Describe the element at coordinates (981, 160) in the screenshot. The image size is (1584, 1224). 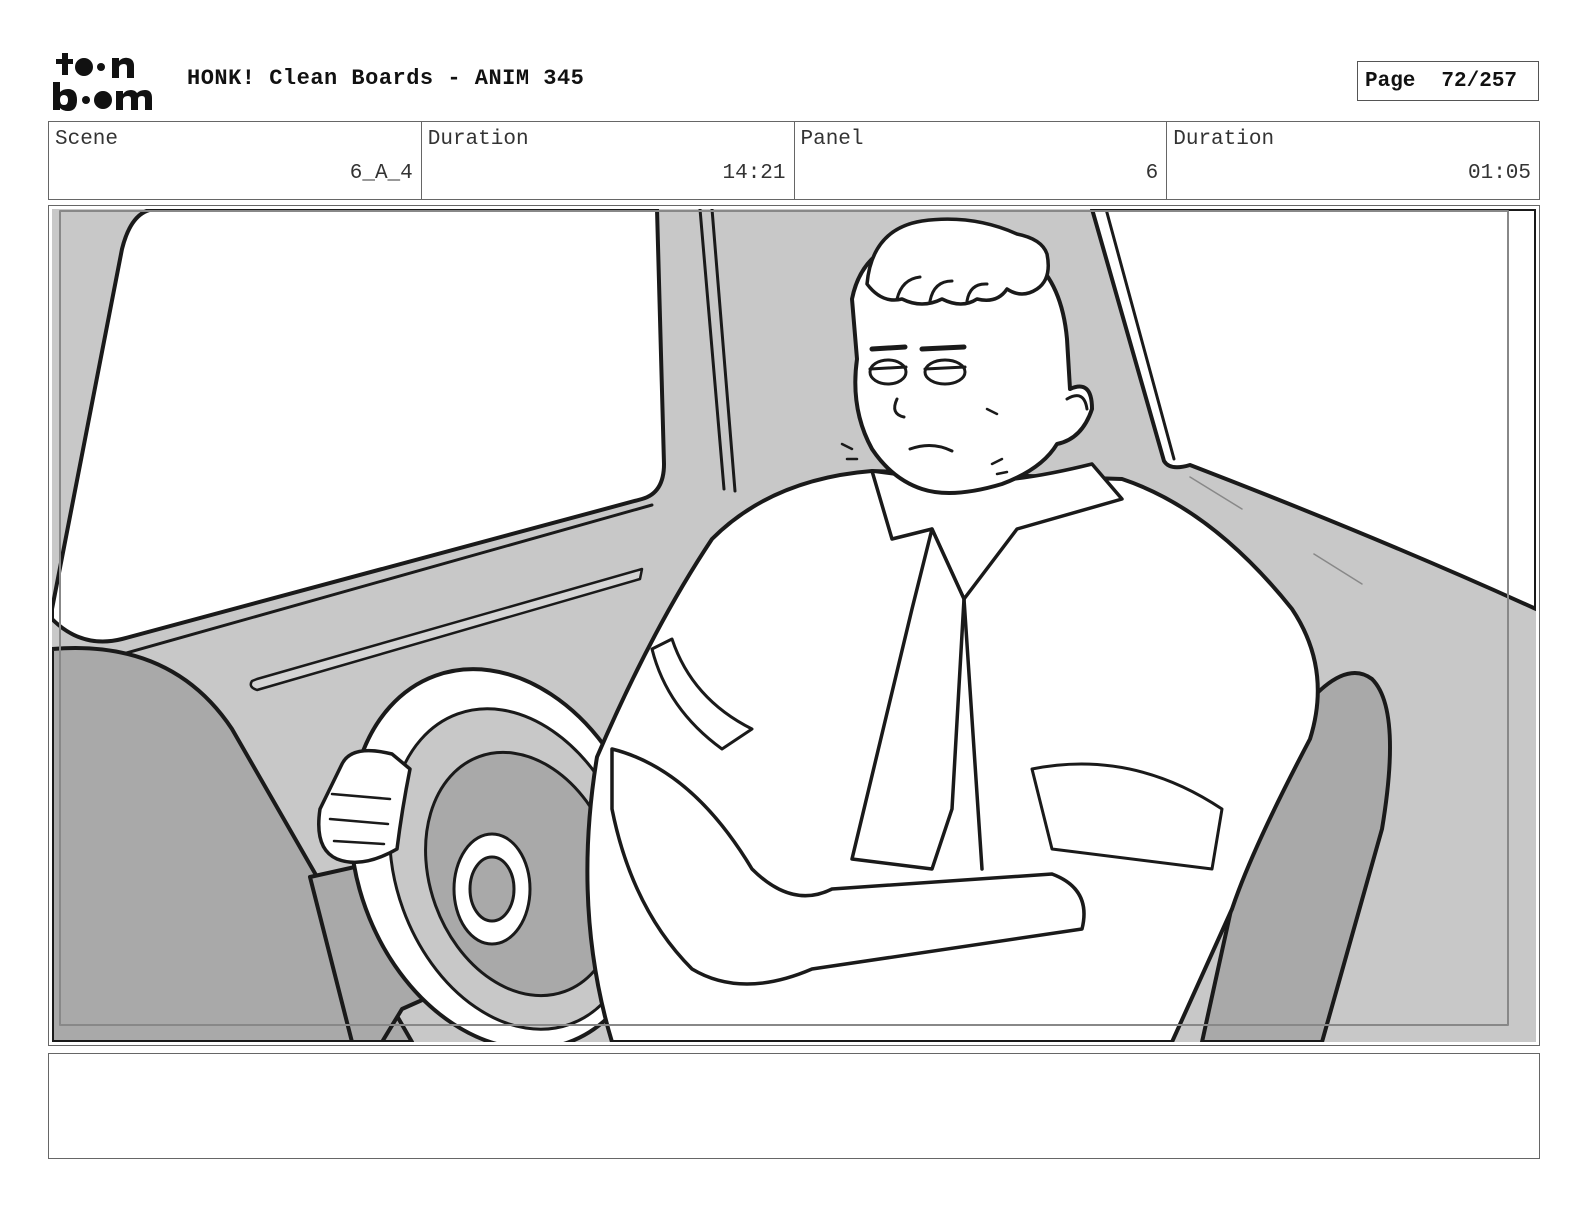
I see `panel-cell: Panel 6` at that location.